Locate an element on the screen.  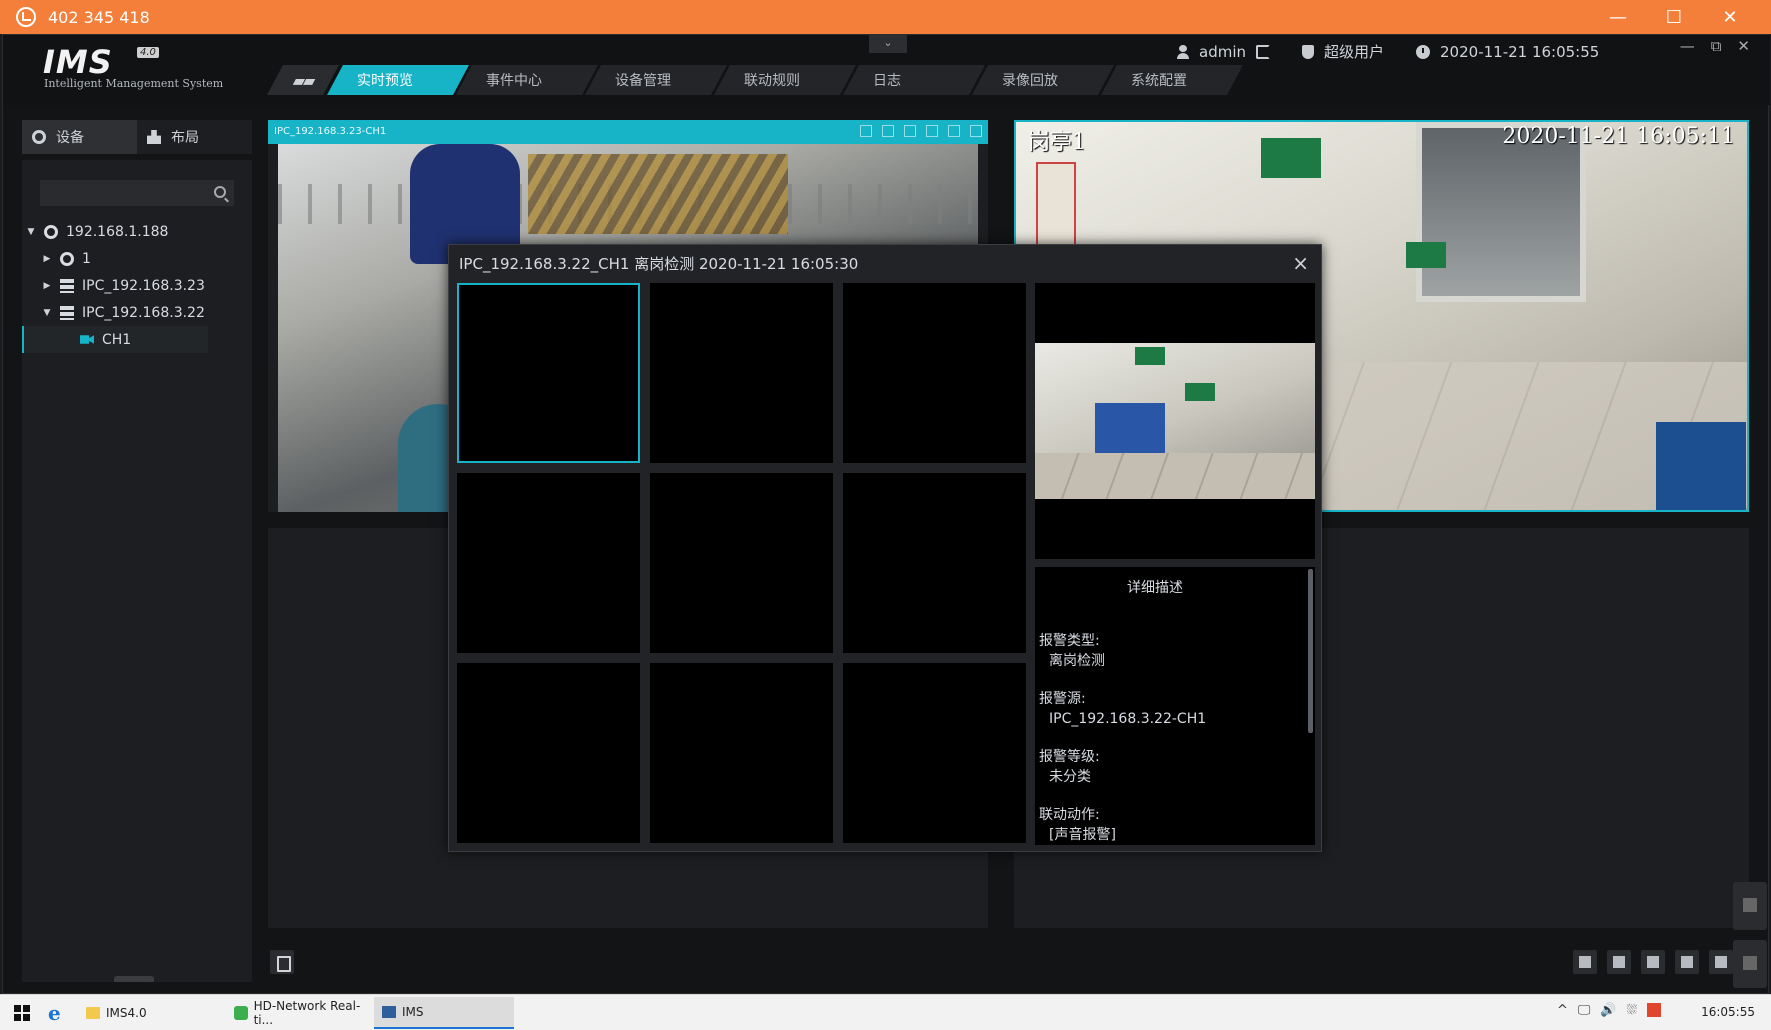
audio-icon is located at coordinates (954, 131).